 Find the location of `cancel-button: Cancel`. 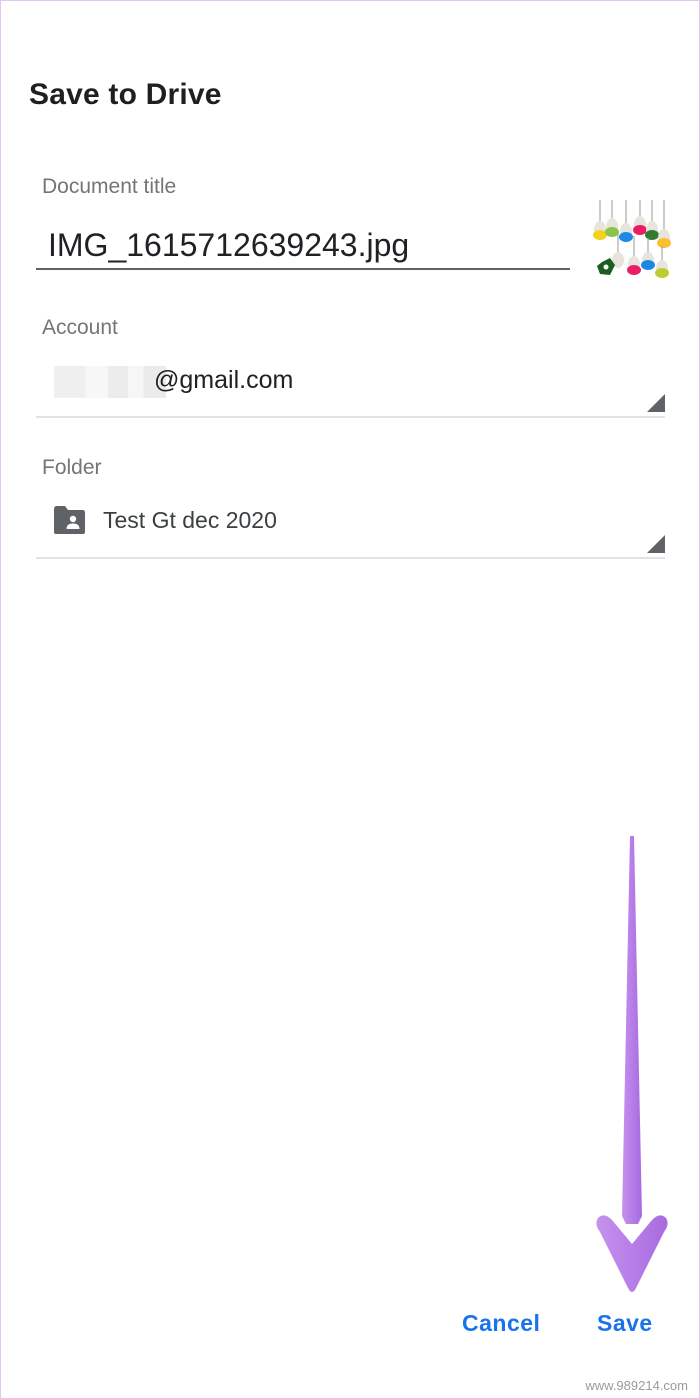

cancel-button: Cancel is located at coordinates (501, 1323).